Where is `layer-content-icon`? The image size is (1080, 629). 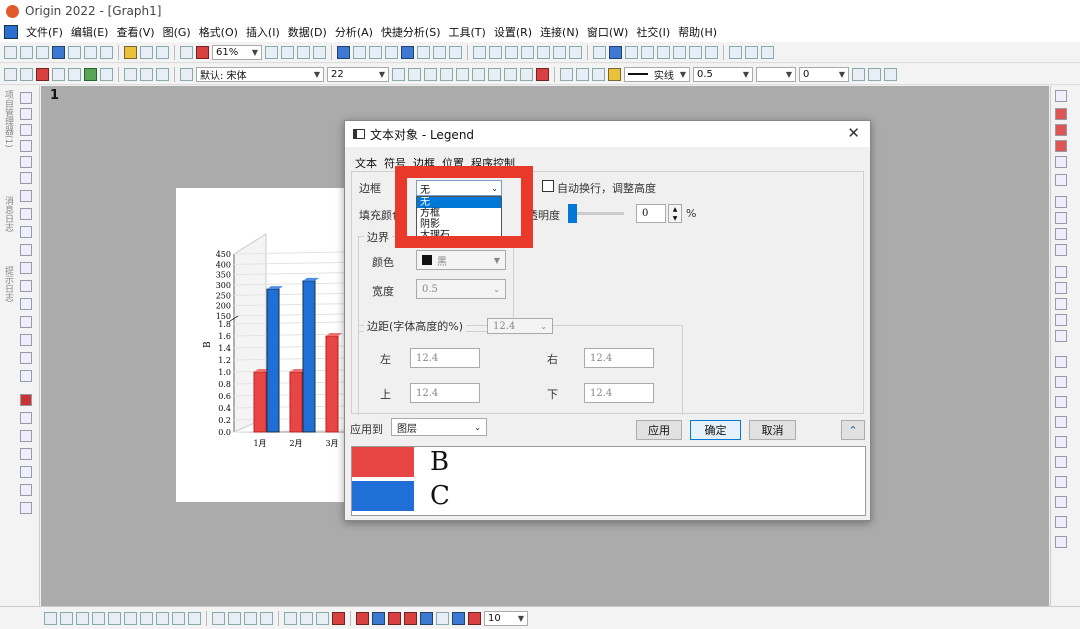 layer-content-icon is located at coordinates (58, 74).